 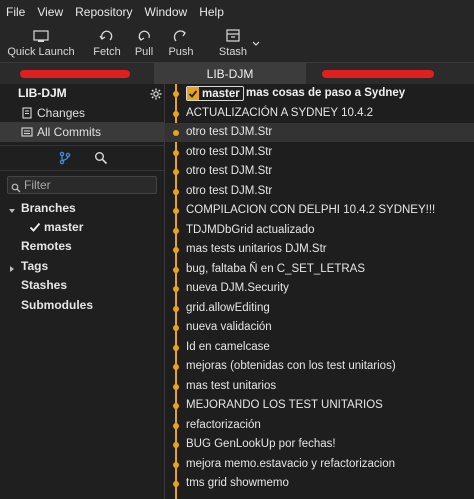 I want to click on tree-submodules: Submodules, so click(x=82, y=305).